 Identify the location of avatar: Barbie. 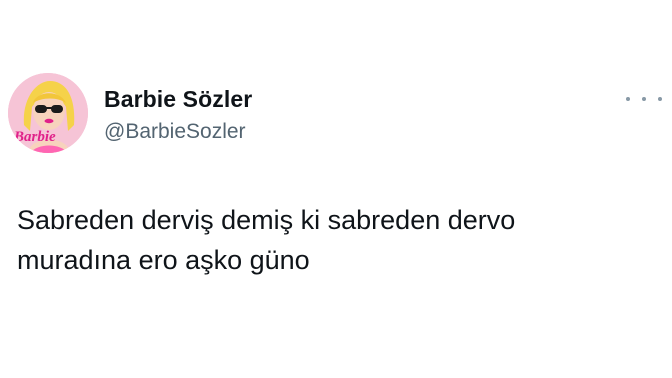
(48, 113).